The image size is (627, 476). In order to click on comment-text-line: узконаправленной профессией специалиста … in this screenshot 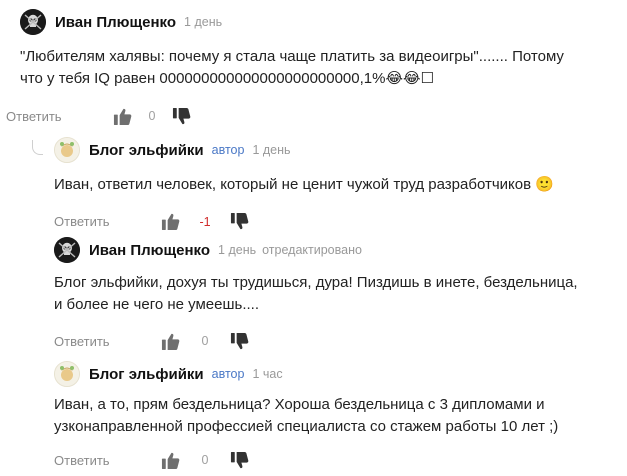, I will do `click(306, 426)`.